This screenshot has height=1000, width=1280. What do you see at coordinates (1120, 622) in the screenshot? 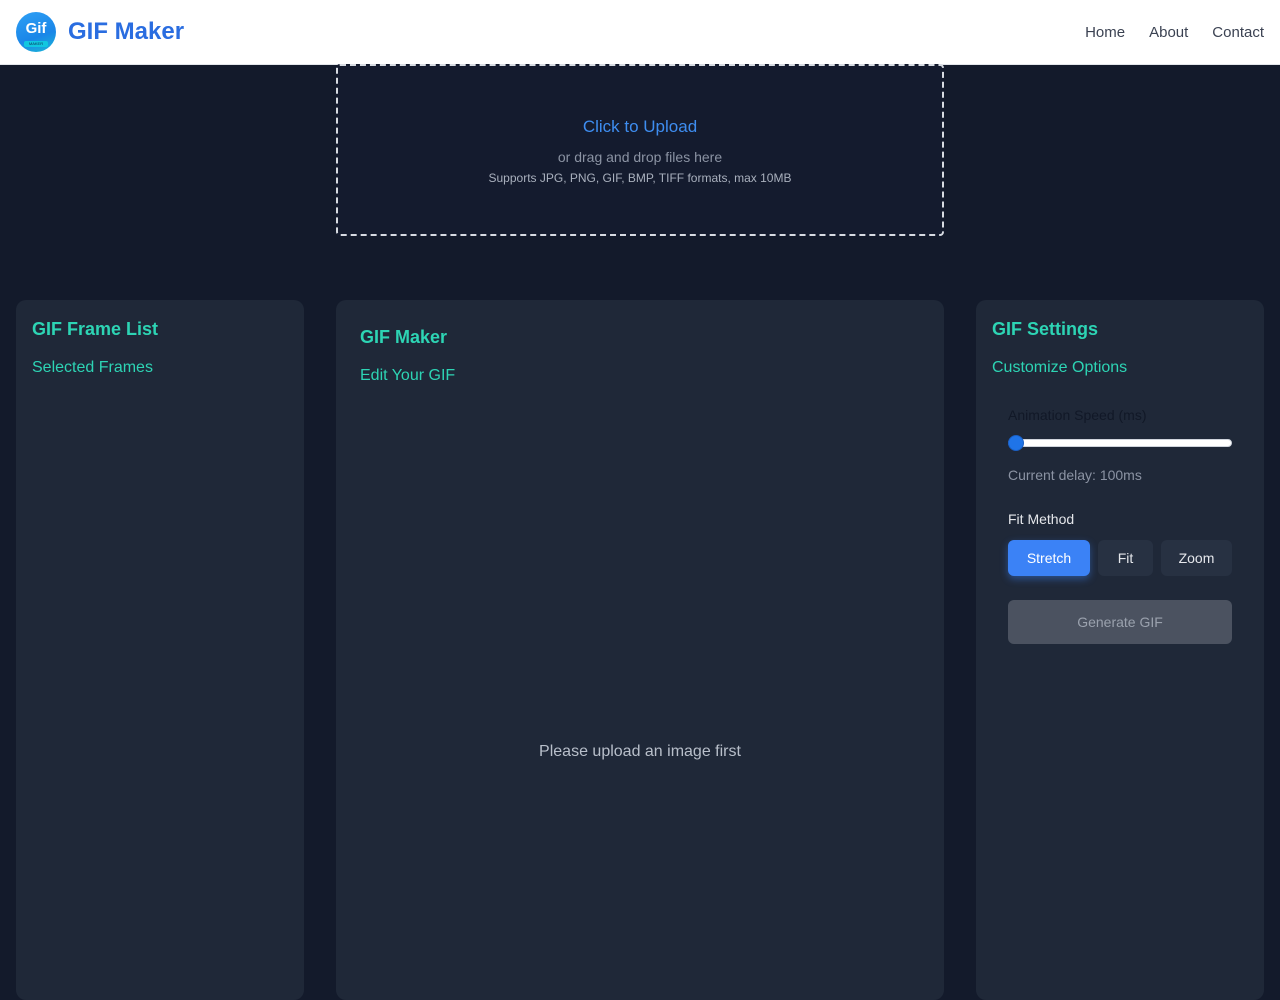
I see `generate-gif-button: Generate GIF` at bounding box center [1120, 622].